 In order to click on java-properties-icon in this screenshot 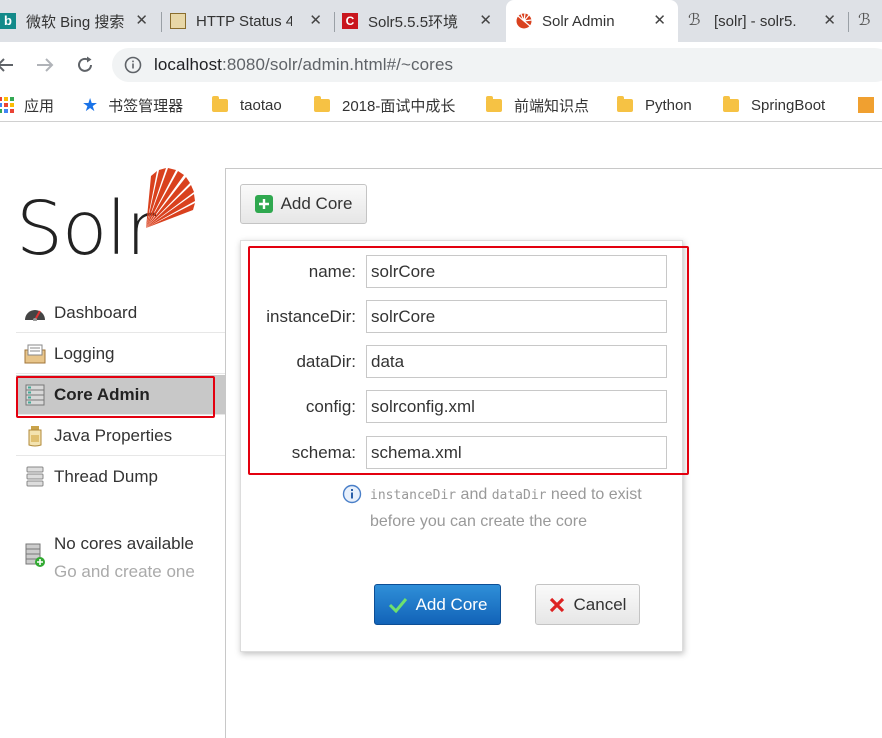, I will do `click(35, 436)`.